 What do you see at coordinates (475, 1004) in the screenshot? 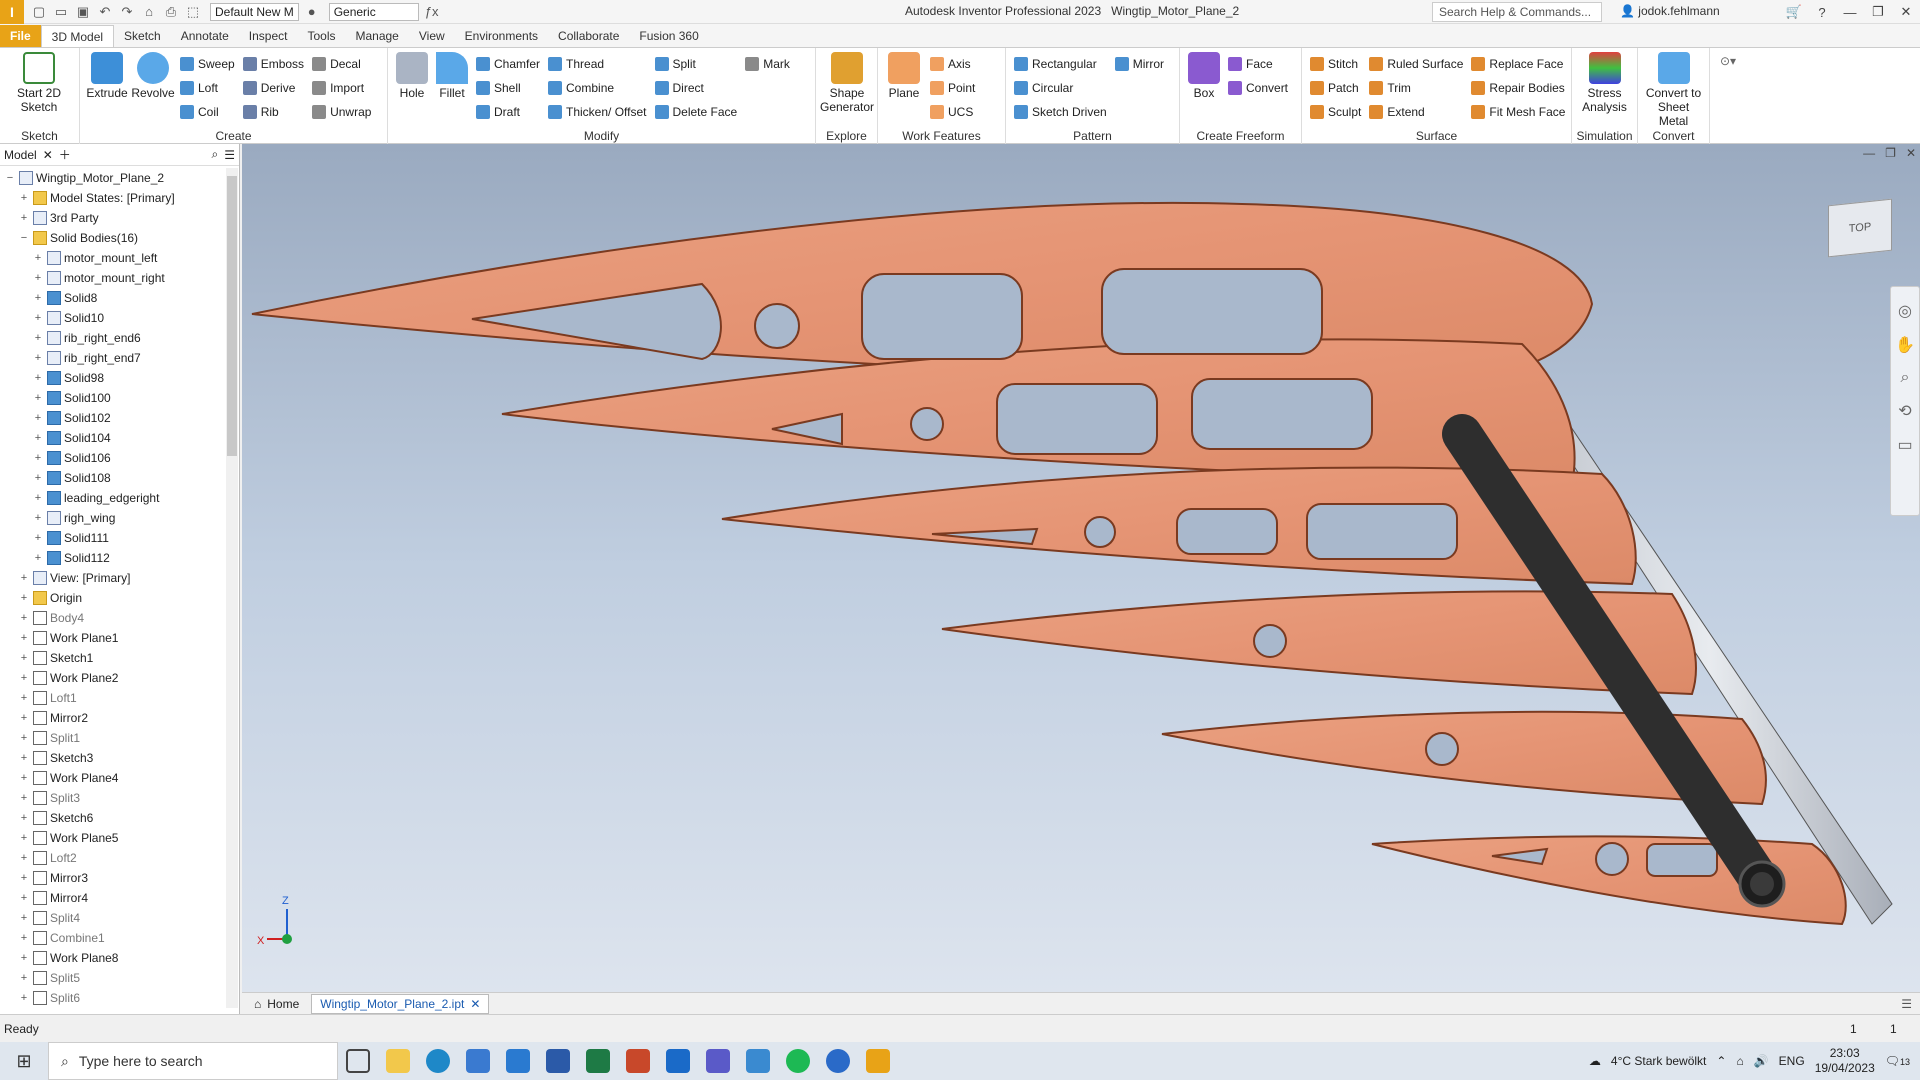
I see `close-document-icon: ✕` at bounding box center [475, 1004].